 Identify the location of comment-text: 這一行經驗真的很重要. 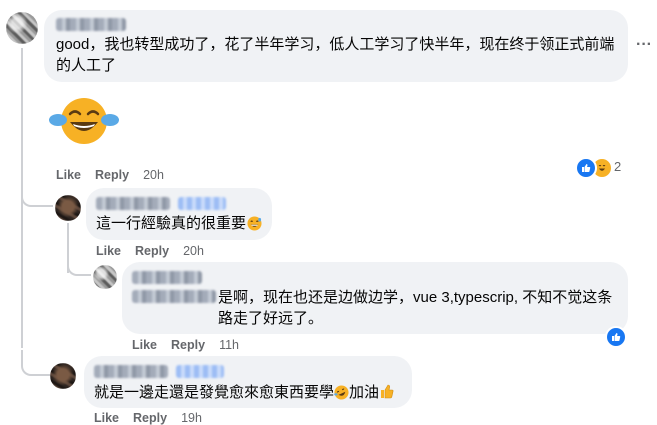
(179, 225).